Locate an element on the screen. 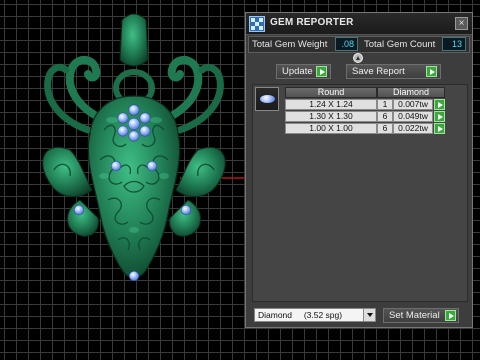 Image resolution: width=480 pixels, height=360 pixels. collapse-toggle-icon is located at coordinates (358, 58).